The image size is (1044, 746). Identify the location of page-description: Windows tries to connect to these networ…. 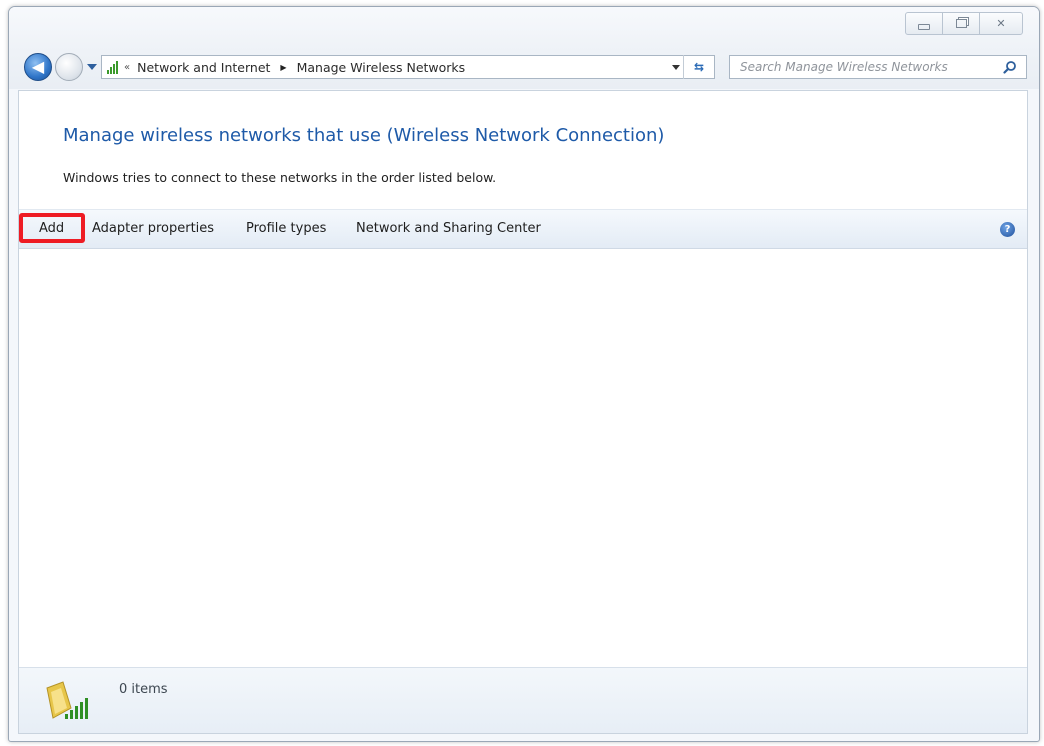
(280, 177).